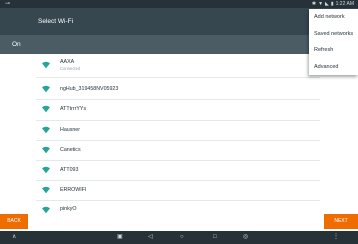 The width and height of the screenshot is (358, 244). What do you see at coordinates (179, 150) in the screenshot?
I see `network-item: Canetics` at bounding box center [179, 150].